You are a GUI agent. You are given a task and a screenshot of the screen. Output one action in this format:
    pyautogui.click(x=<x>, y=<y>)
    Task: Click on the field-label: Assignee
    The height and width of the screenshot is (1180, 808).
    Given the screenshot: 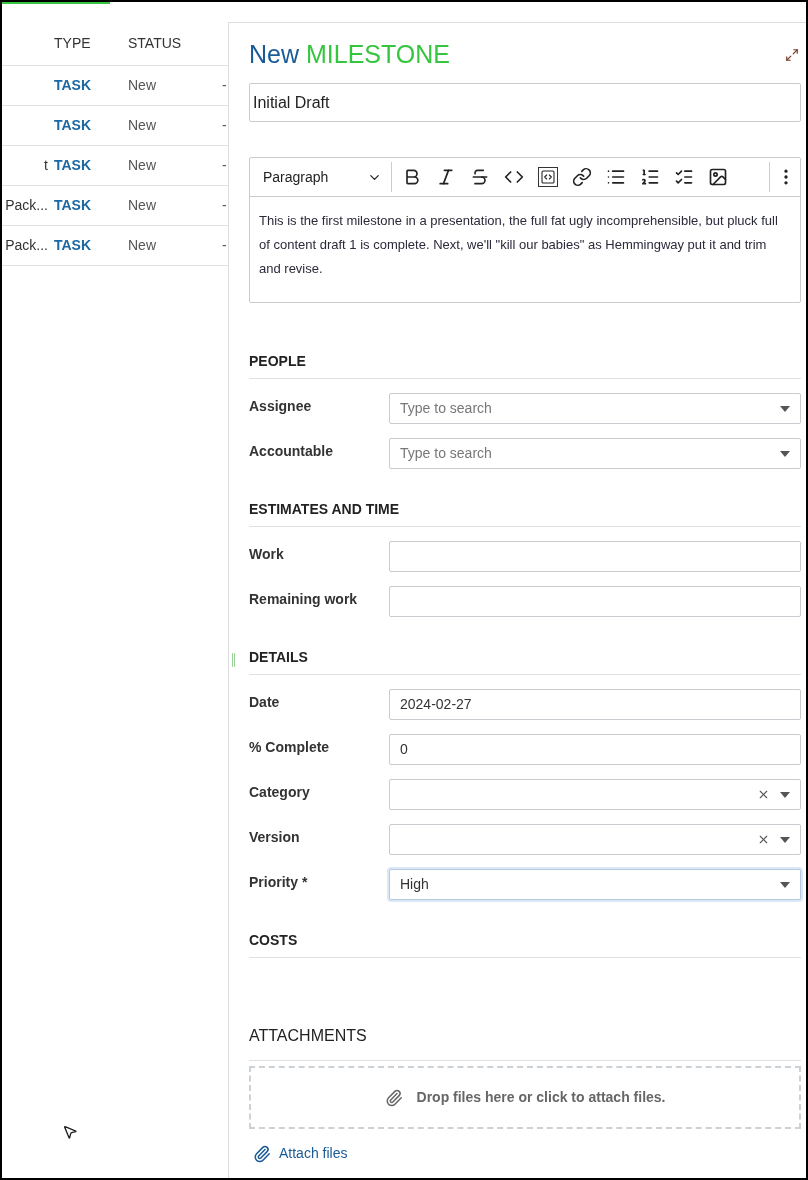 What is the action you would take?
    pyautogui.click(x=281, y=406)
    